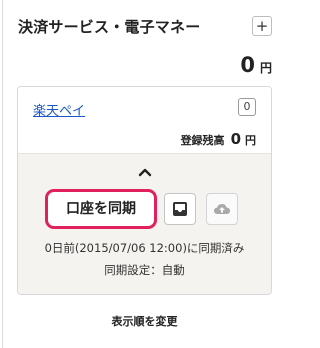 The height and width of the screenshot is (348, 320). I want to click on balance-label: 登録残高, so click(202, 140).